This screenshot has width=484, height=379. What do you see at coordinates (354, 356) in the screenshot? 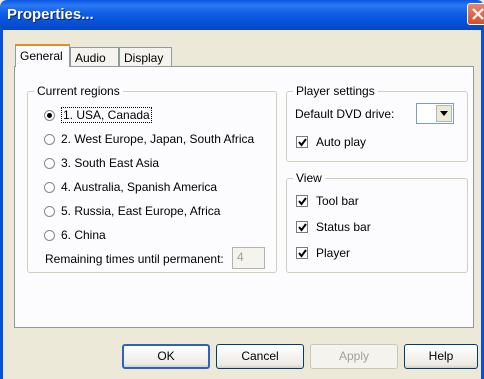
I see `apply-button: Apply` at bounding box center [354, 356].